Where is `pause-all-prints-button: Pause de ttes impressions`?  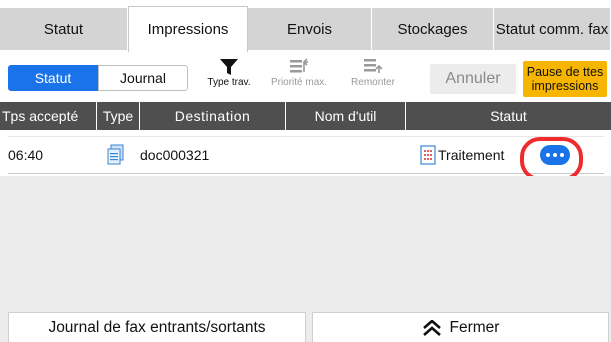
pause-all-prints-button: Pause de ttes impressions is located at coordinates (565, 79).